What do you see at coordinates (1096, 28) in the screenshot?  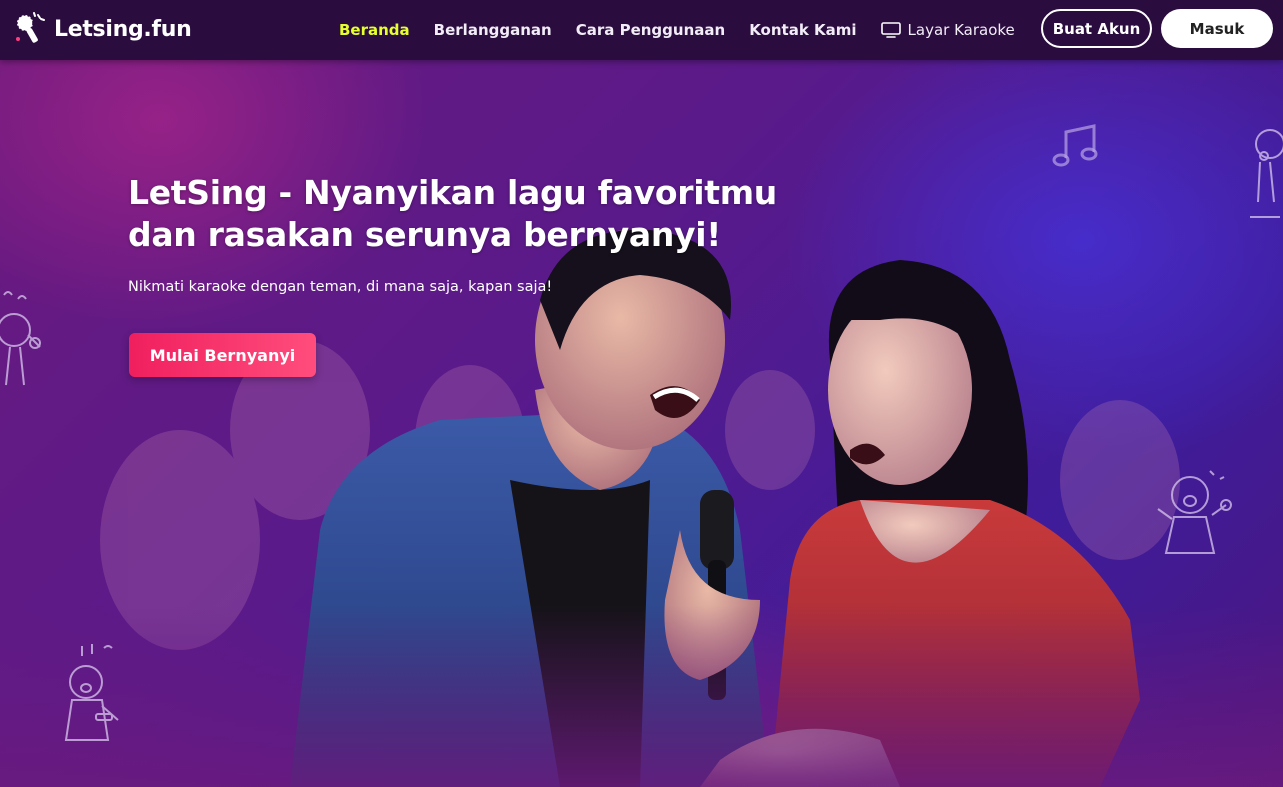 I see `create-account-button: Buat Akun` at bounding box center [1096, 28].